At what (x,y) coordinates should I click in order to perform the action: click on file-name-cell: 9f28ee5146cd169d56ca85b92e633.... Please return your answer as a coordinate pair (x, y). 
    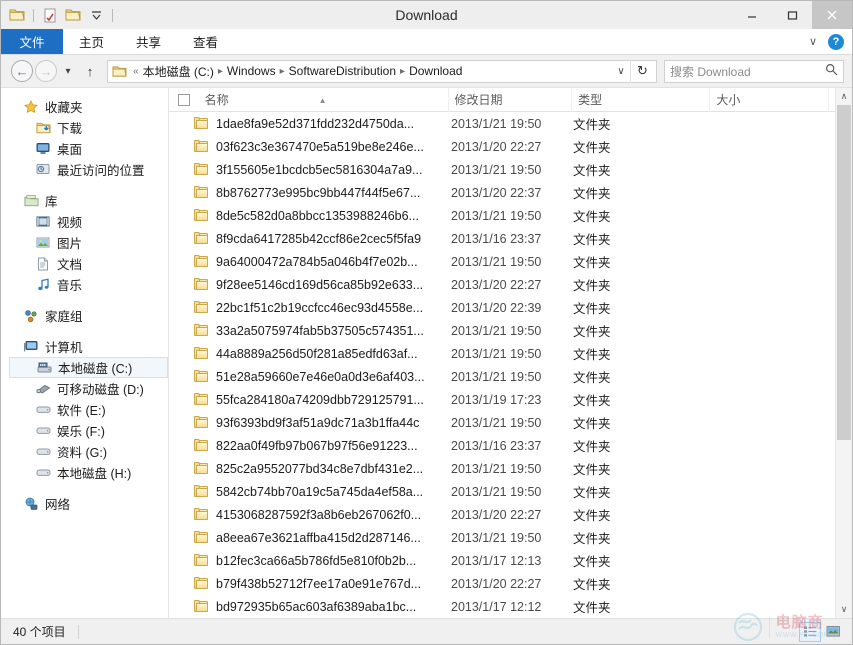
    Looking at the image, I should click on (310, 285).